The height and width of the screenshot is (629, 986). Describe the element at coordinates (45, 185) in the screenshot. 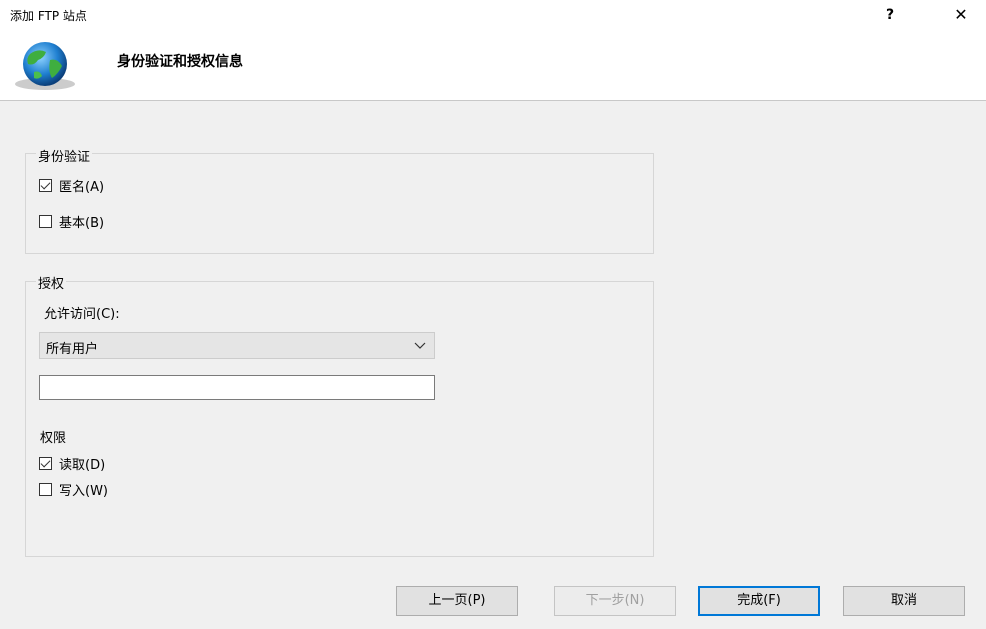

I see `anonymous-checkbox` at that location.